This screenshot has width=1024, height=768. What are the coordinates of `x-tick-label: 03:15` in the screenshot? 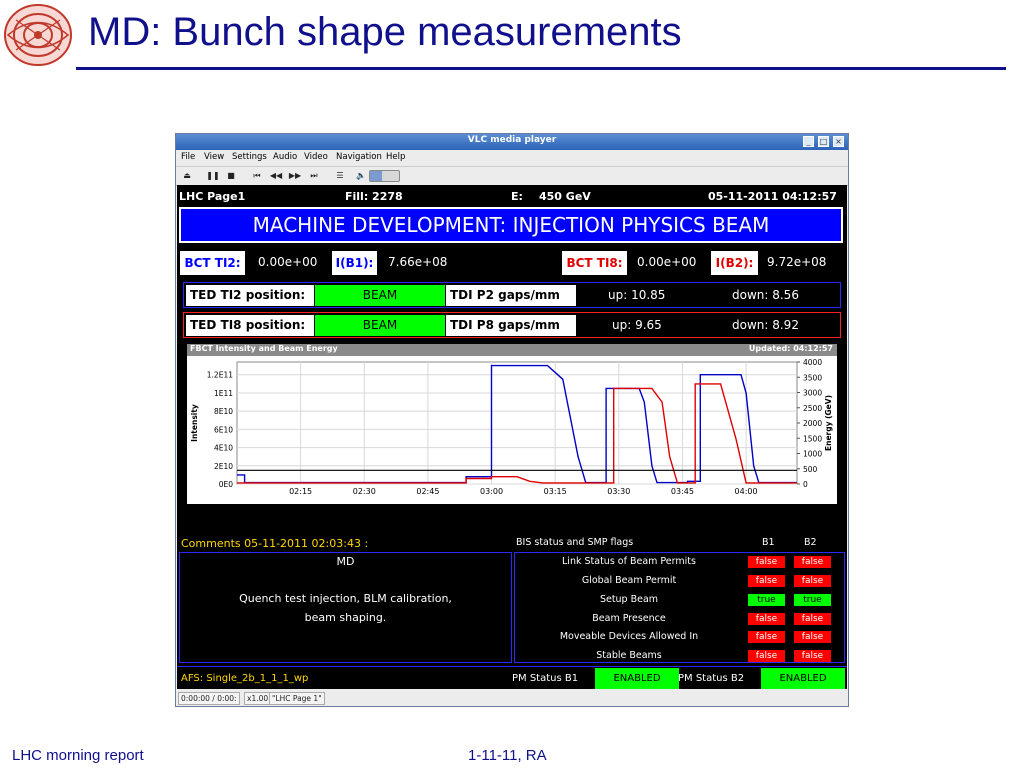 It's located at (555, 491).